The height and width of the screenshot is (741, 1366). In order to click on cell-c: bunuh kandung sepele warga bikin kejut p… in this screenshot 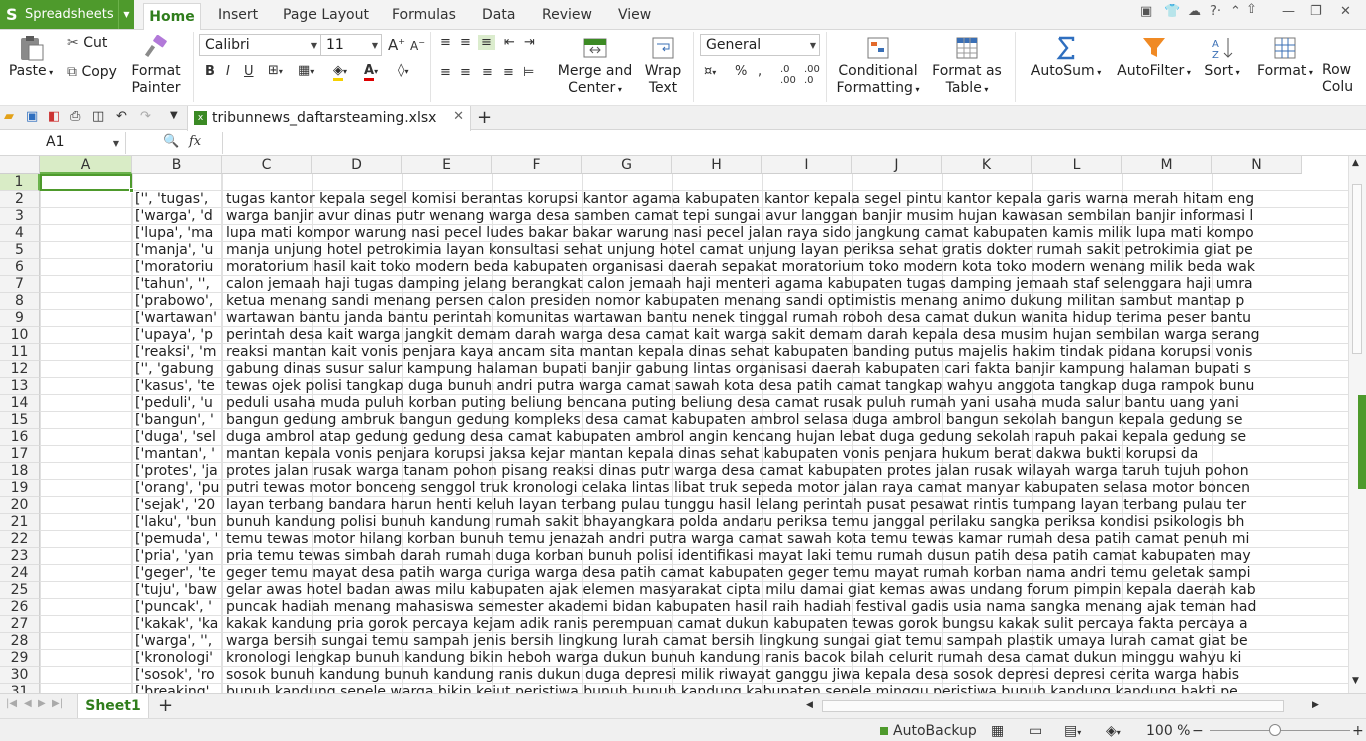, I will do `click(785, 688)`.